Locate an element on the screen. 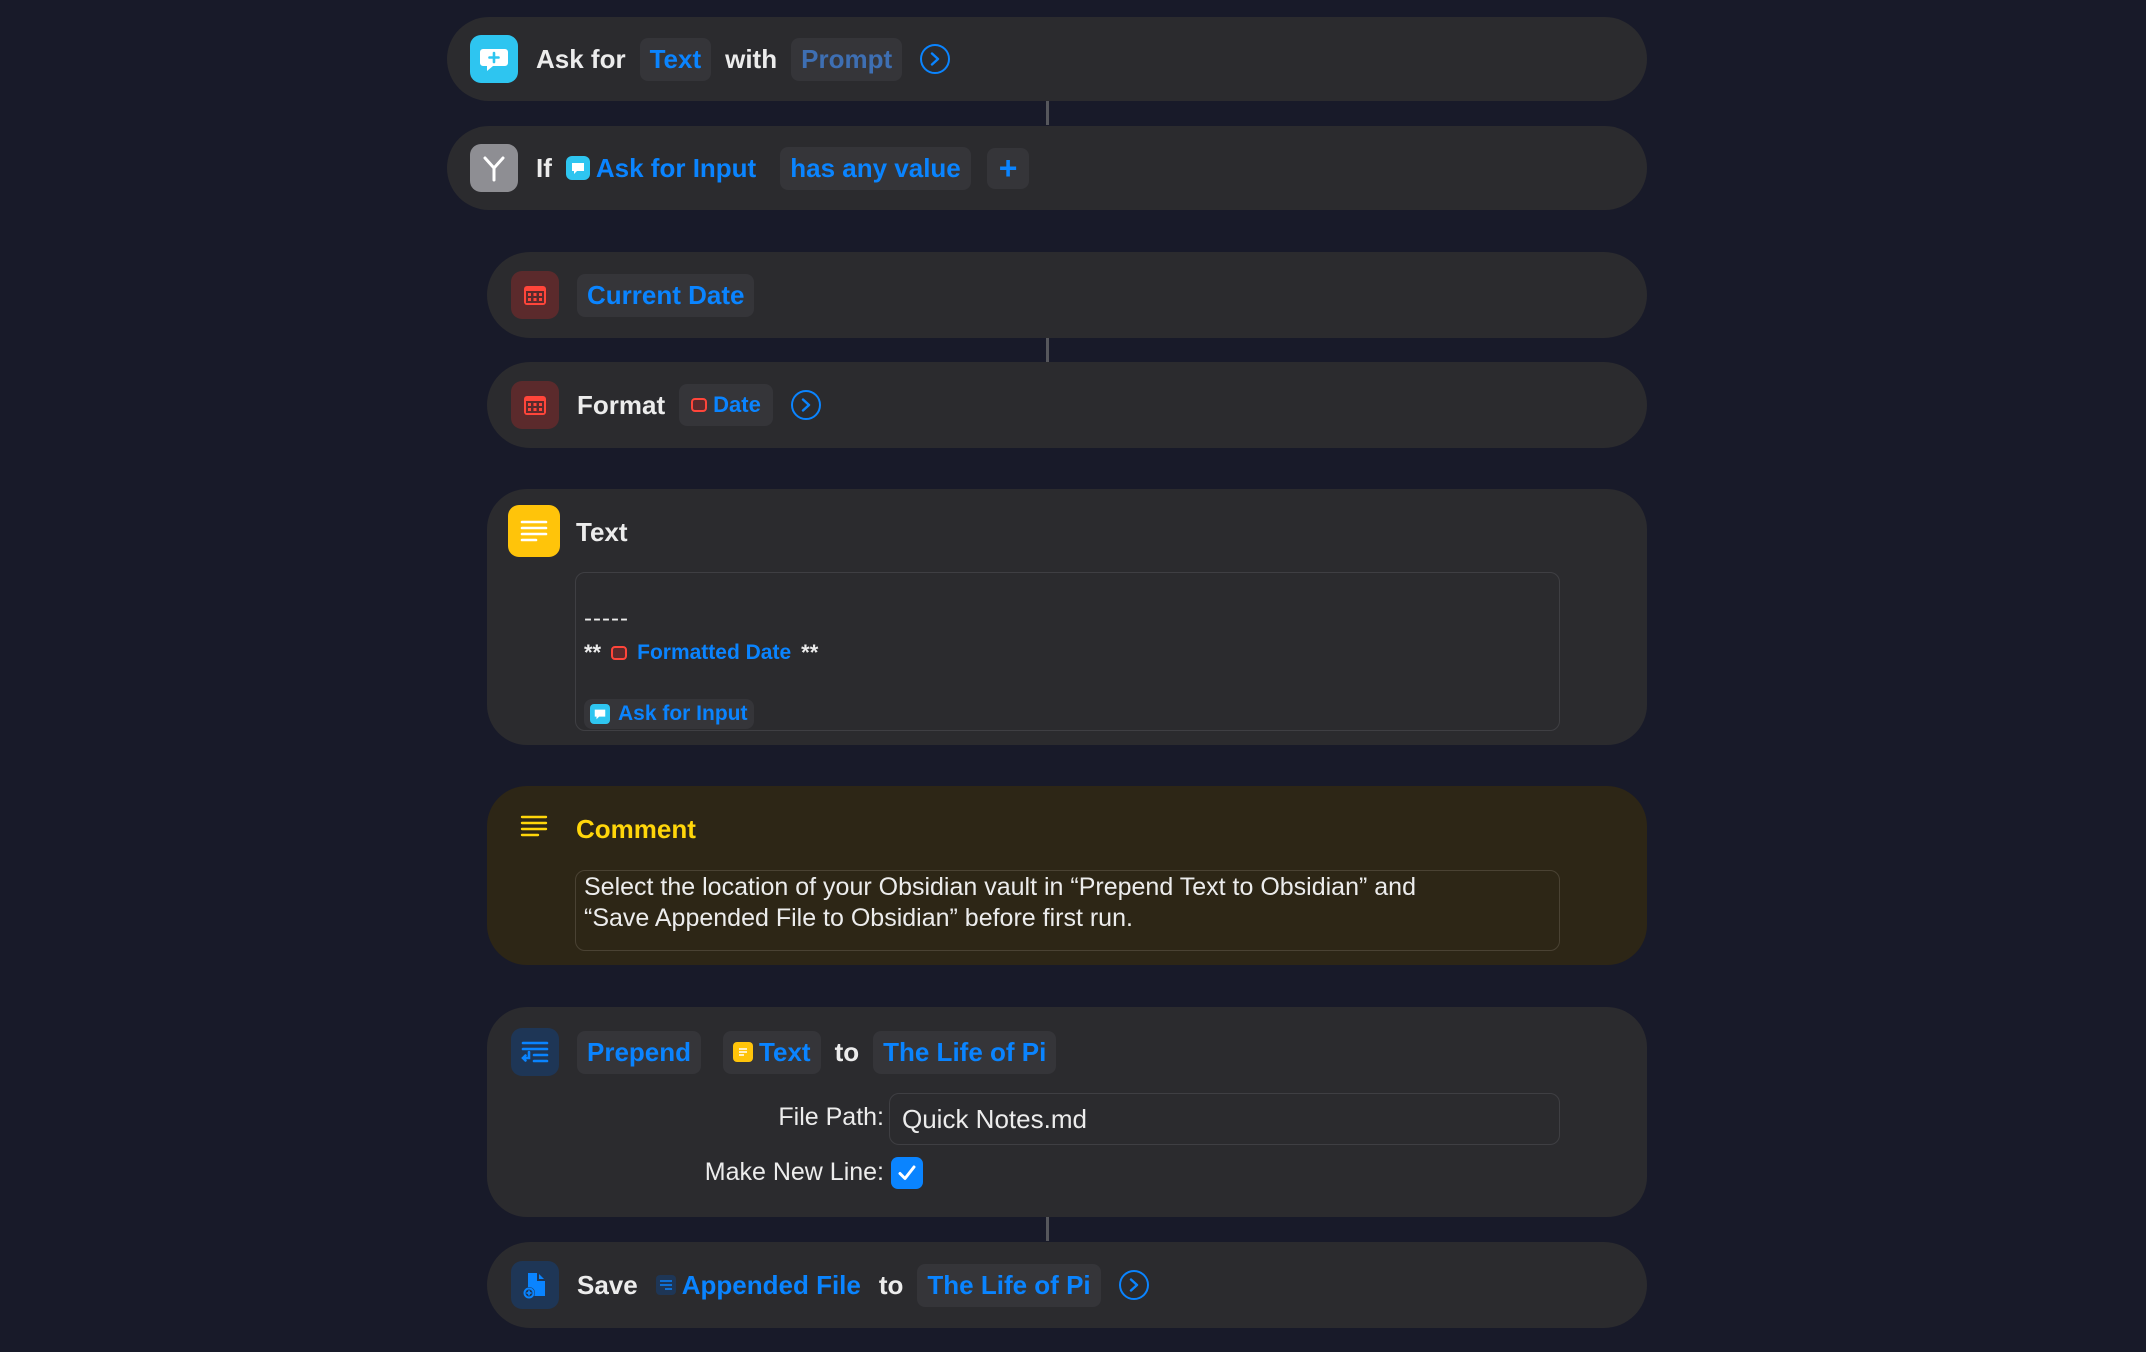 Image resolution: width=2146 pixels, height=1352 pixels. condition-token: has any value is located at coordinates (875, 168).